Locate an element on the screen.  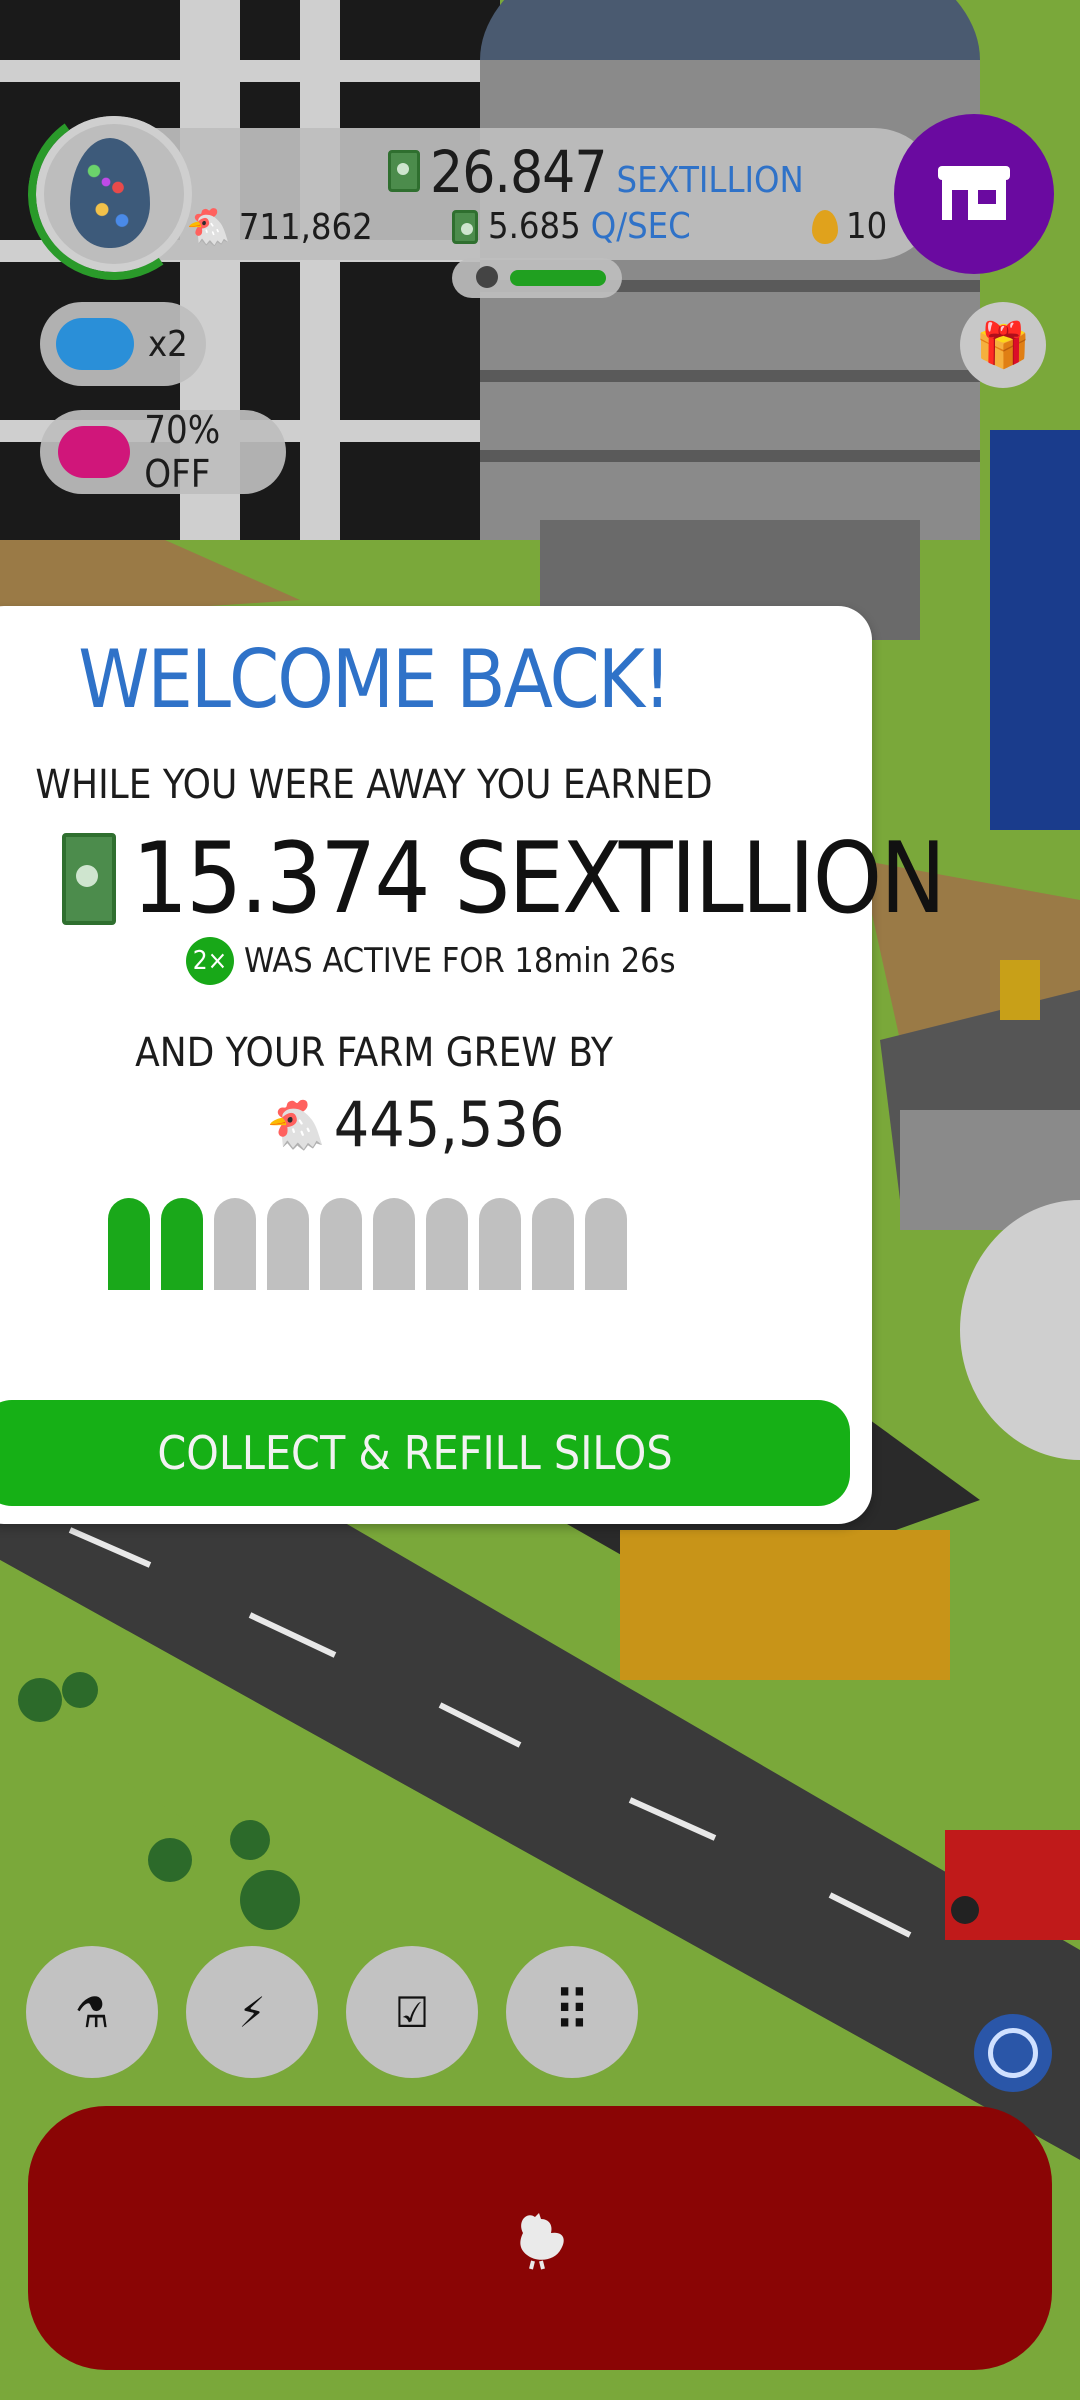
boost-multiplier-pill: x2 is located at coordinates (123, 344).